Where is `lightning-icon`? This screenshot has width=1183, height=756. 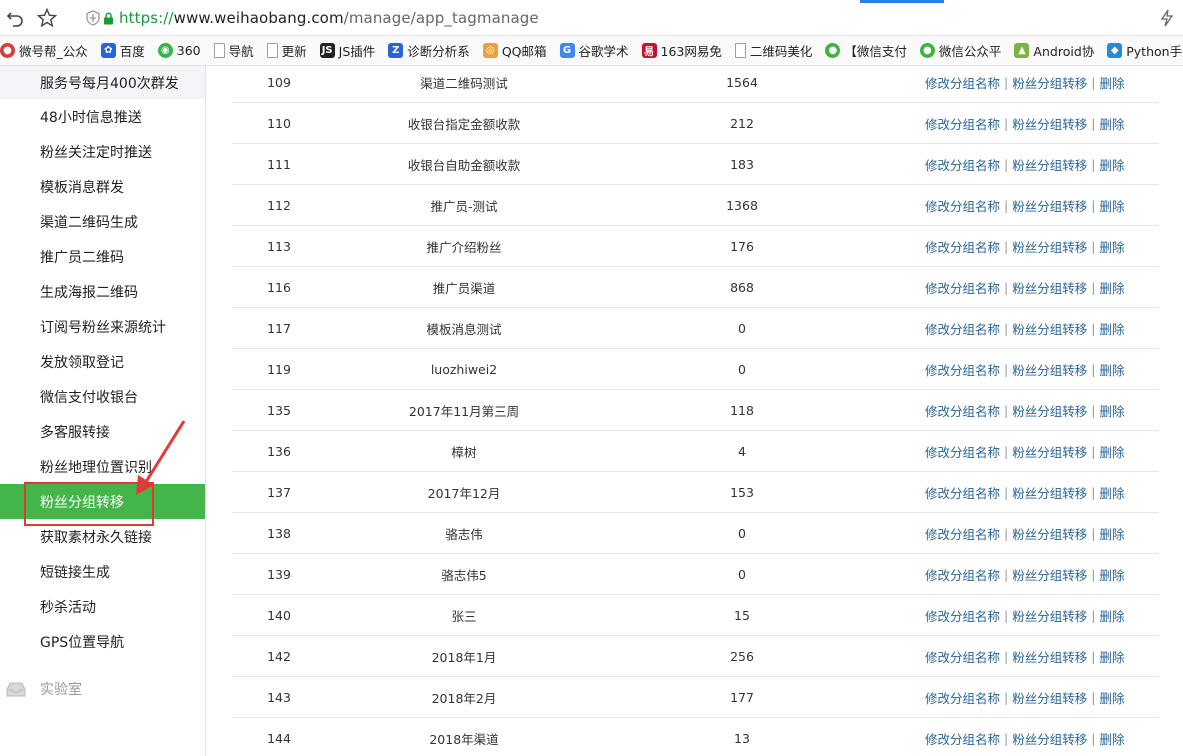 lightning-icon is located at coordinates (1167, 18).